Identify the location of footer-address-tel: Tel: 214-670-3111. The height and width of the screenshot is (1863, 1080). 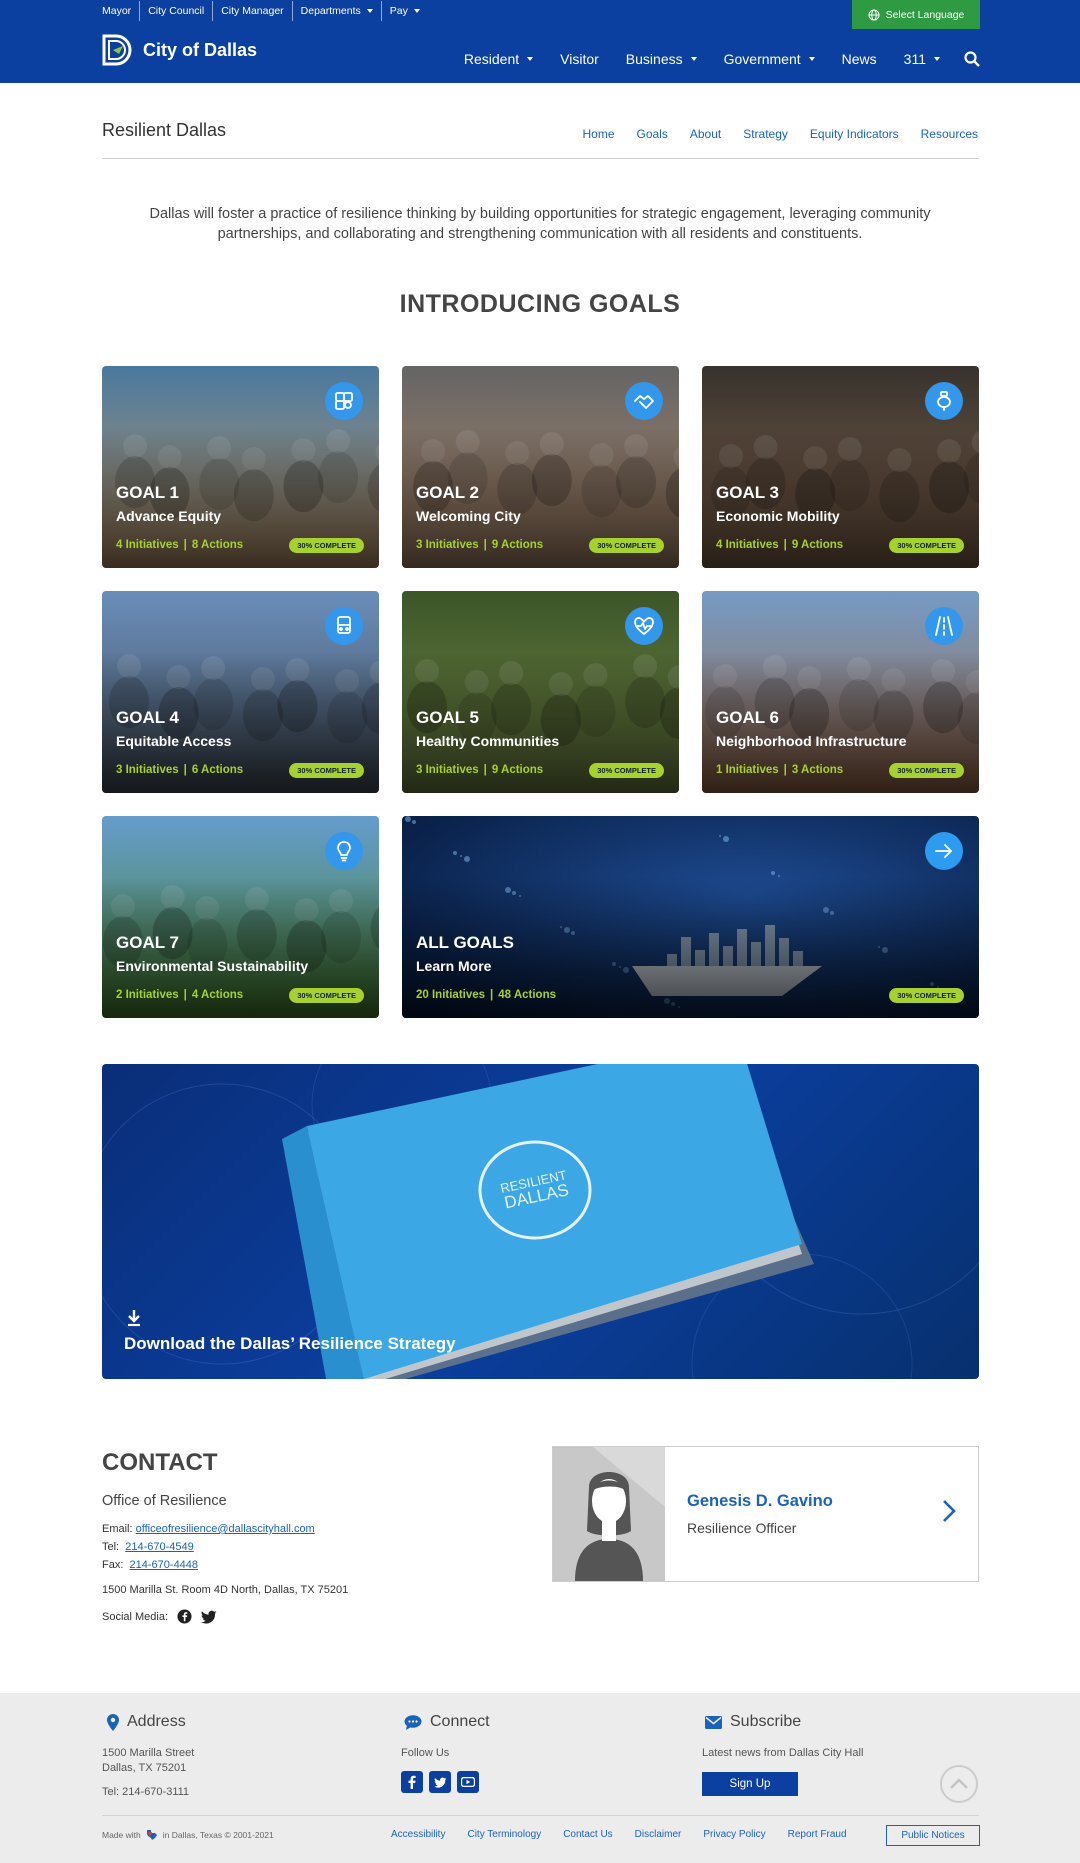
(146, 1792).